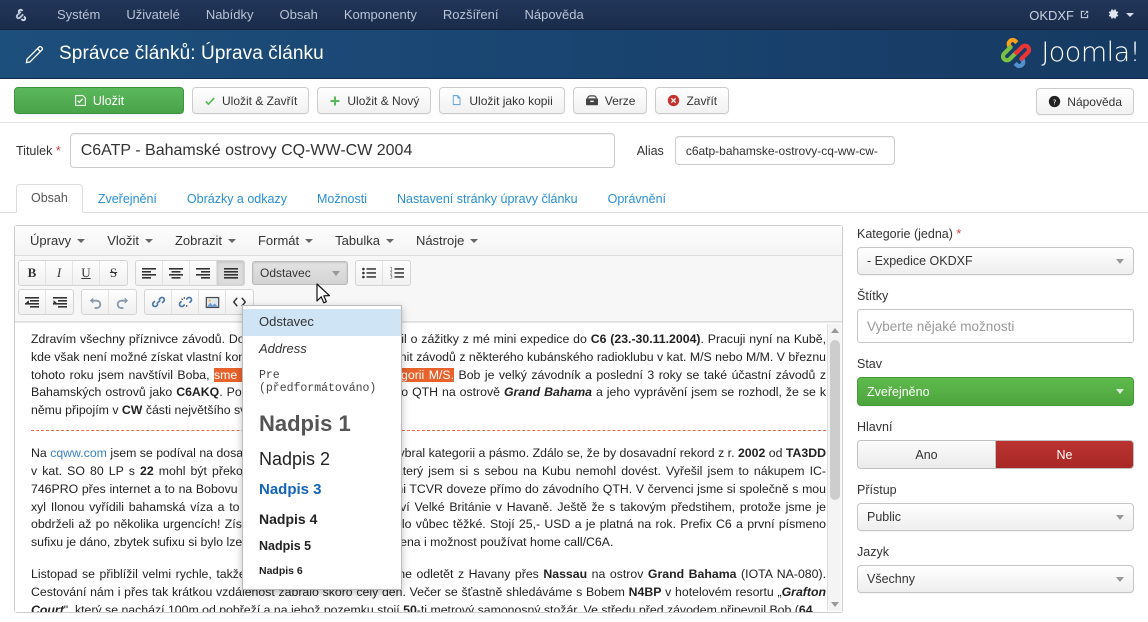  I want to click on status-select: Zveřejněno, so click(995, 391).